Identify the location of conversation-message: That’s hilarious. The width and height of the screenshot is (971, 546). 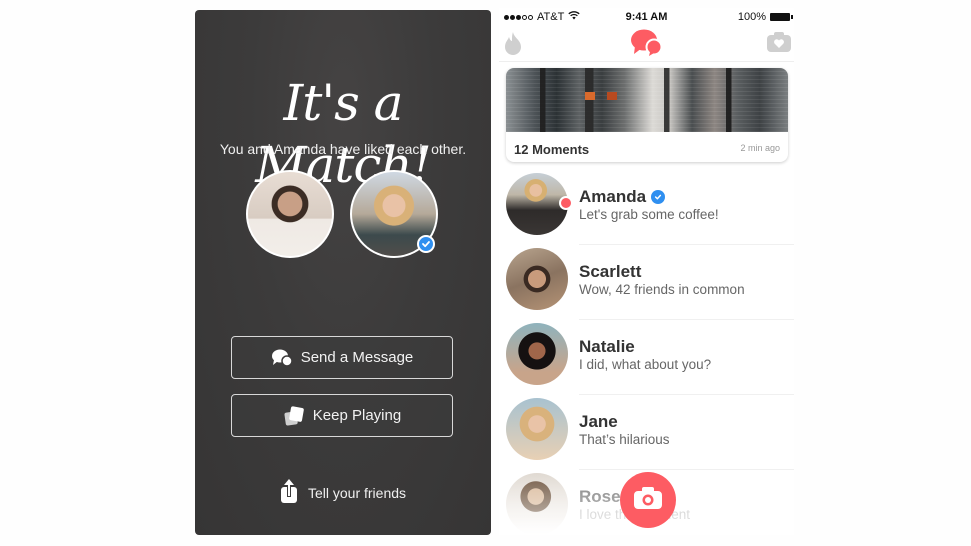
(624, 439).